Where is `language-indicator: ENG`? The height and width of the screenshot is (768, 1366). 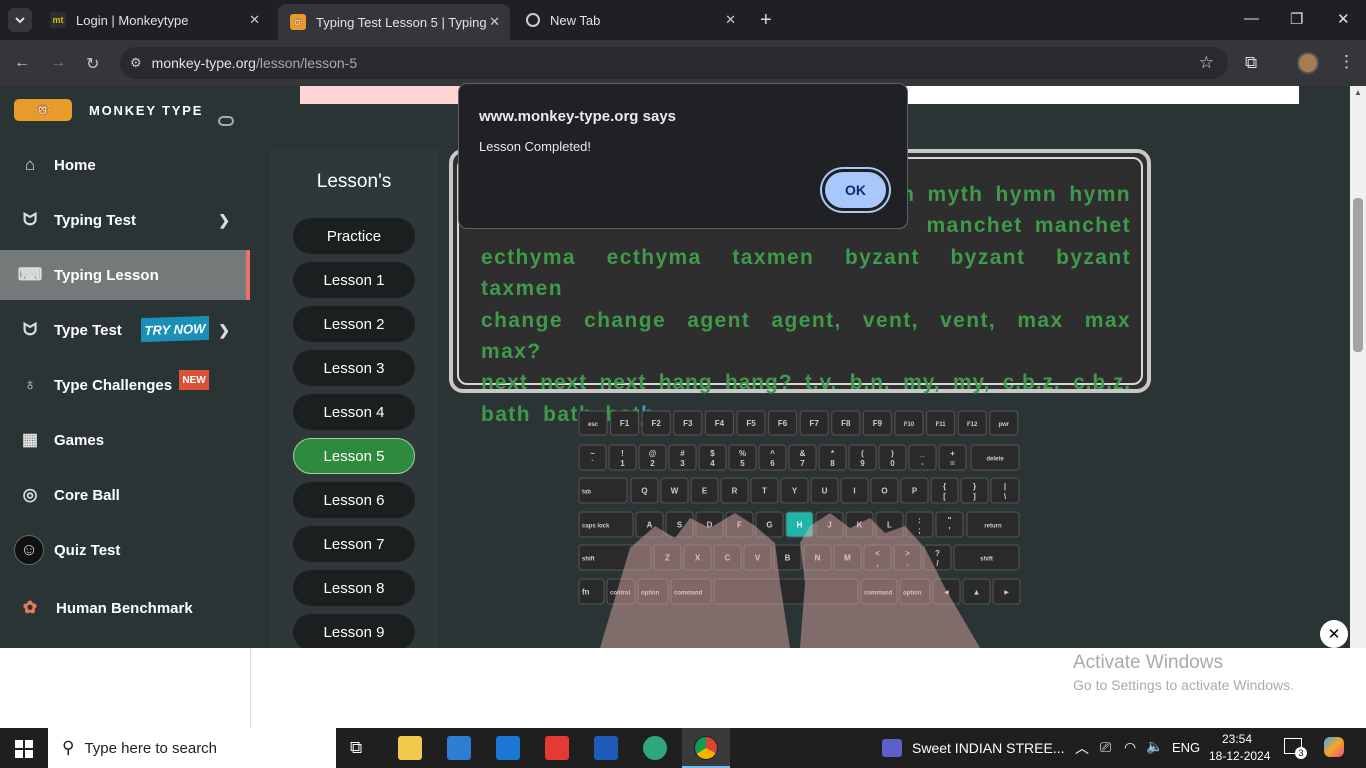
language-indicator: ENG is located at coordinates (1186, 747).